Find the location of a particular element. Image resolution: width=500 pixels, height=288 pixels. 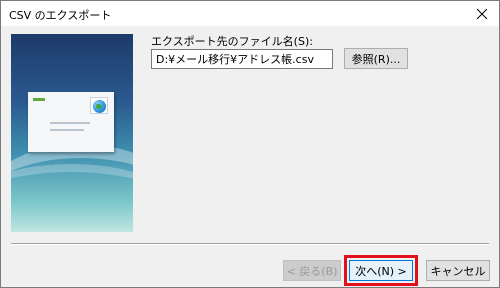

stamp-icon is located at coordinates (99, 105).